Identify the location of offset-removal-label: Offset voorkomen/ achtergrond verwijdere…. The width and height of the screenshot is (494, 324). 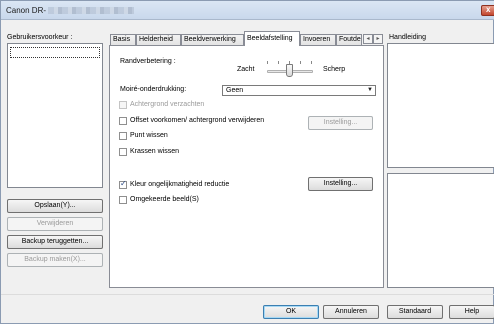
(197, 120).